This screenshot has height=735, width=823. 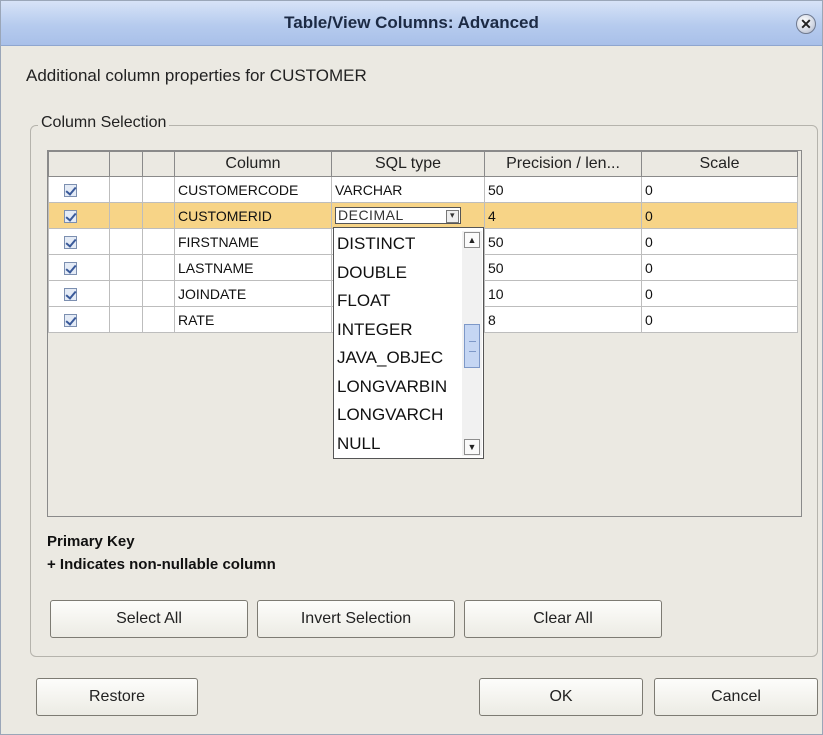 What do you see at coordinates (117, 697) in the screenshot?
I see `restore-button: Restore` at bounding box center [117, 697].